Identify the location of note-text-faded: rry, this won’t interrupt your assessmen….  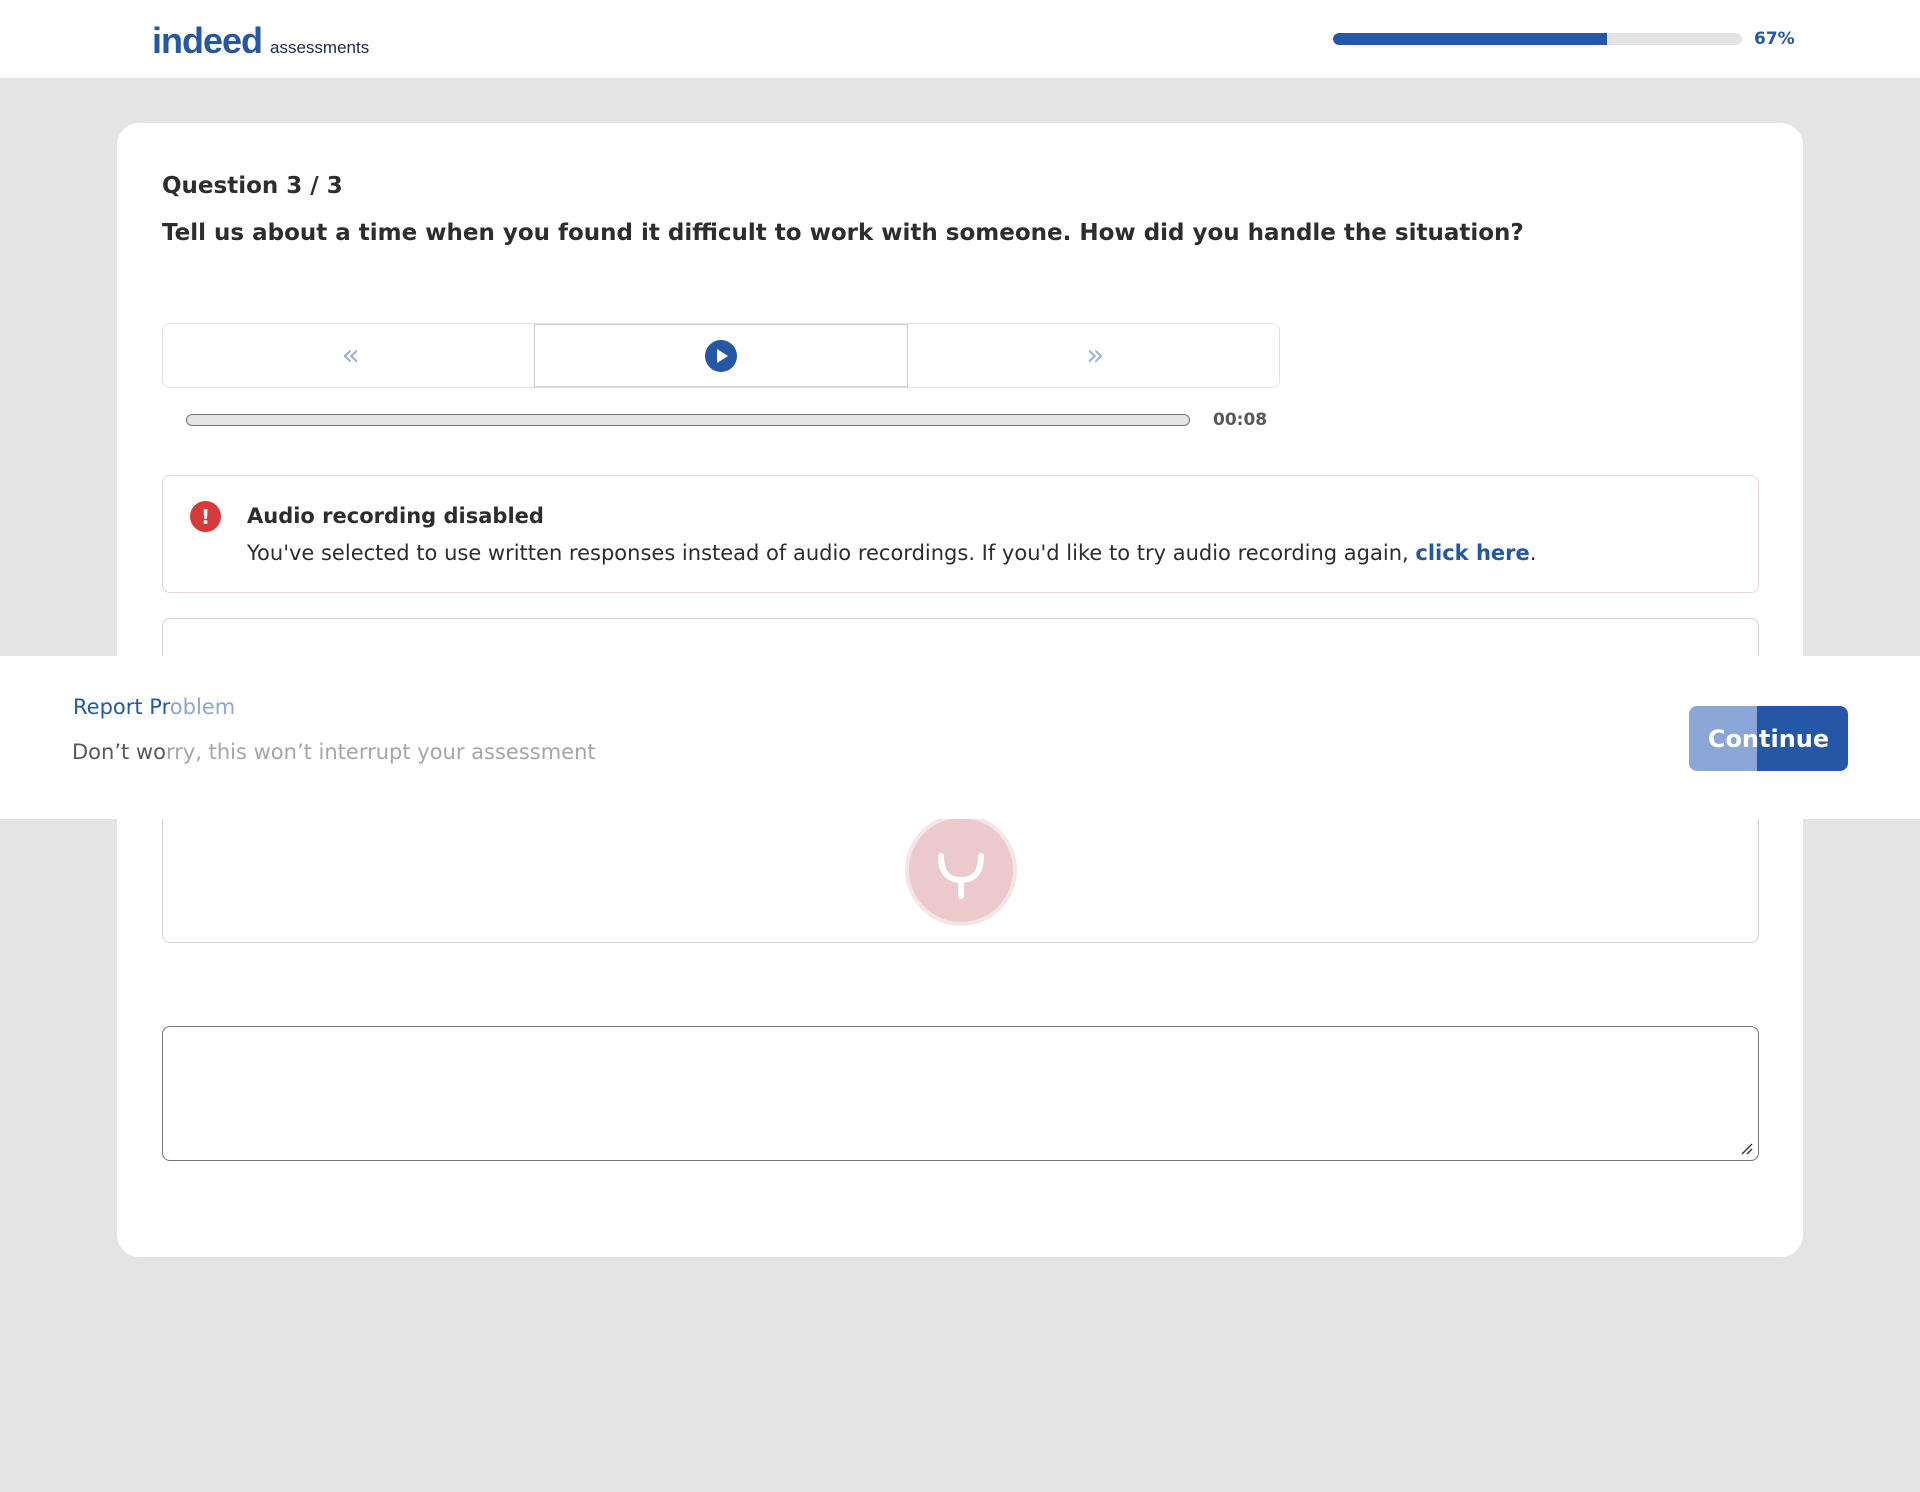
(380, 752).